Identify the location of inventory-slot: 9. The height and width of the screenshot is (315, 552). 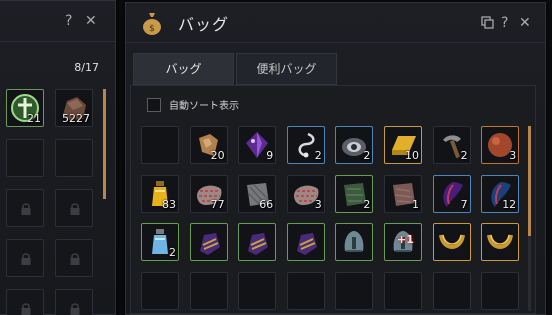
(257, 145).